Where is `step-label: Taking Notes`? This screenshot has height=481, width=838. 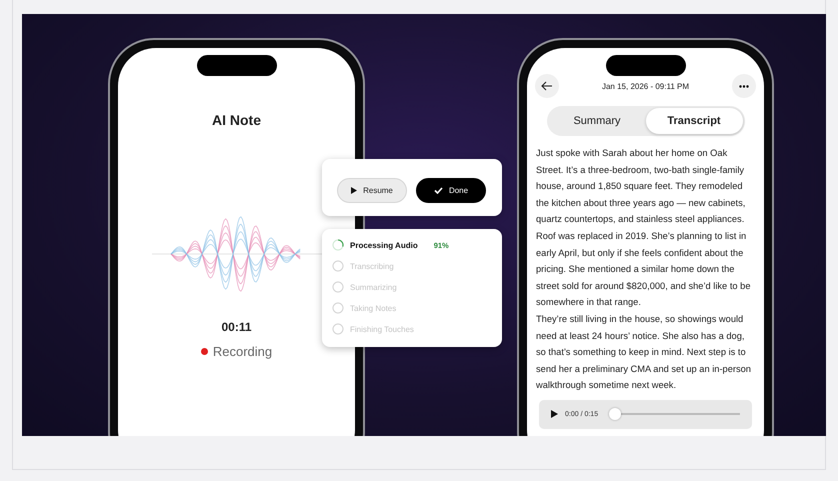 step-label: Taking Notes is located at coordinates (373, 308).